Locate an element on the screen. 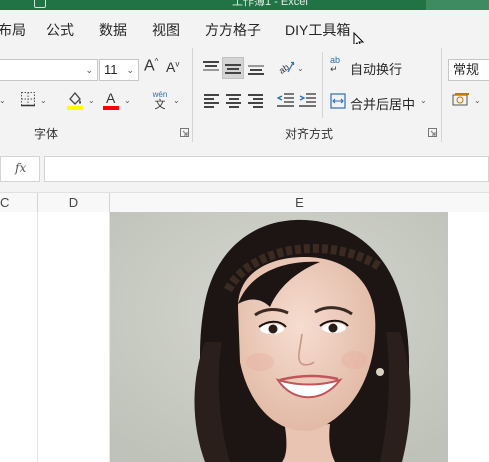 Image resolution: width=489 pixels, height=462 pixels. align-middle-icon is located at coordinates (233, 69).